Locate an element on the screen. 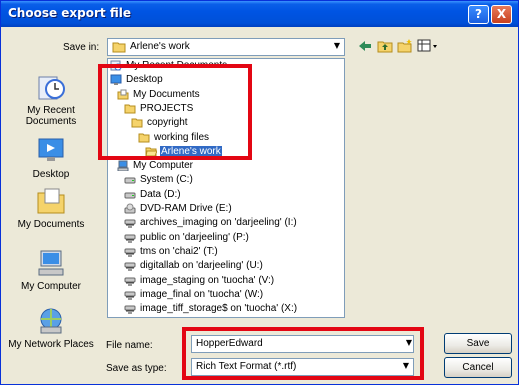 This screenshot has width=519, height=385. dropdown-item-label: My Computer is located at coordinates (163, 166).